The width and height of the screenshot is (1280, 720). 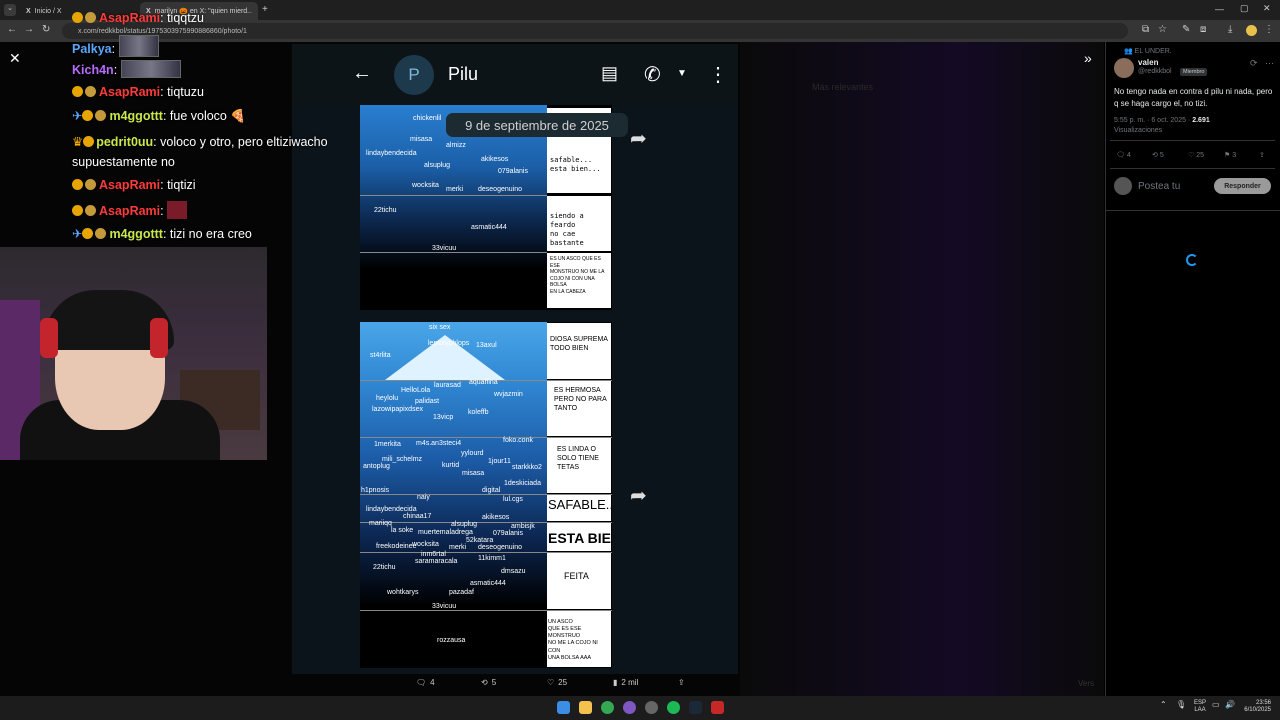 I want to click on file-explorer-icon, so click(x=585, y=707).